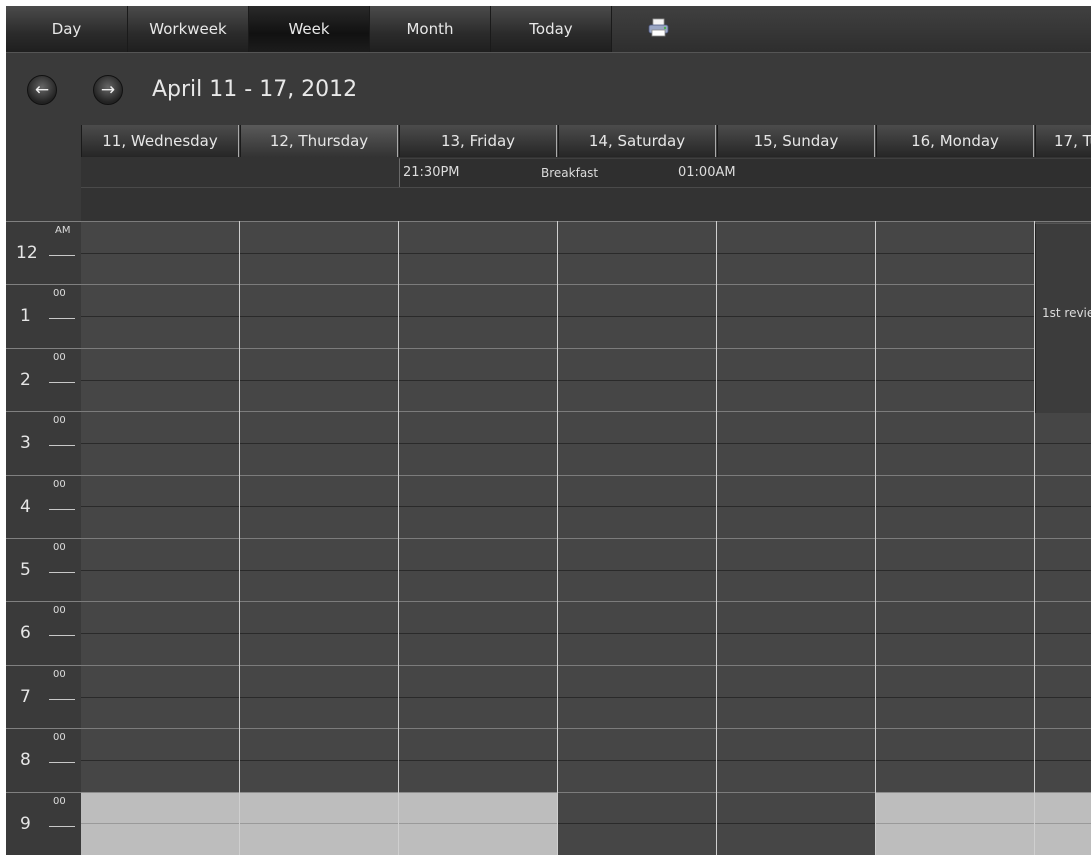  Describe the element at coordinates (309, 29) in the screenshot. I see `week-view-button: Week` at that location.